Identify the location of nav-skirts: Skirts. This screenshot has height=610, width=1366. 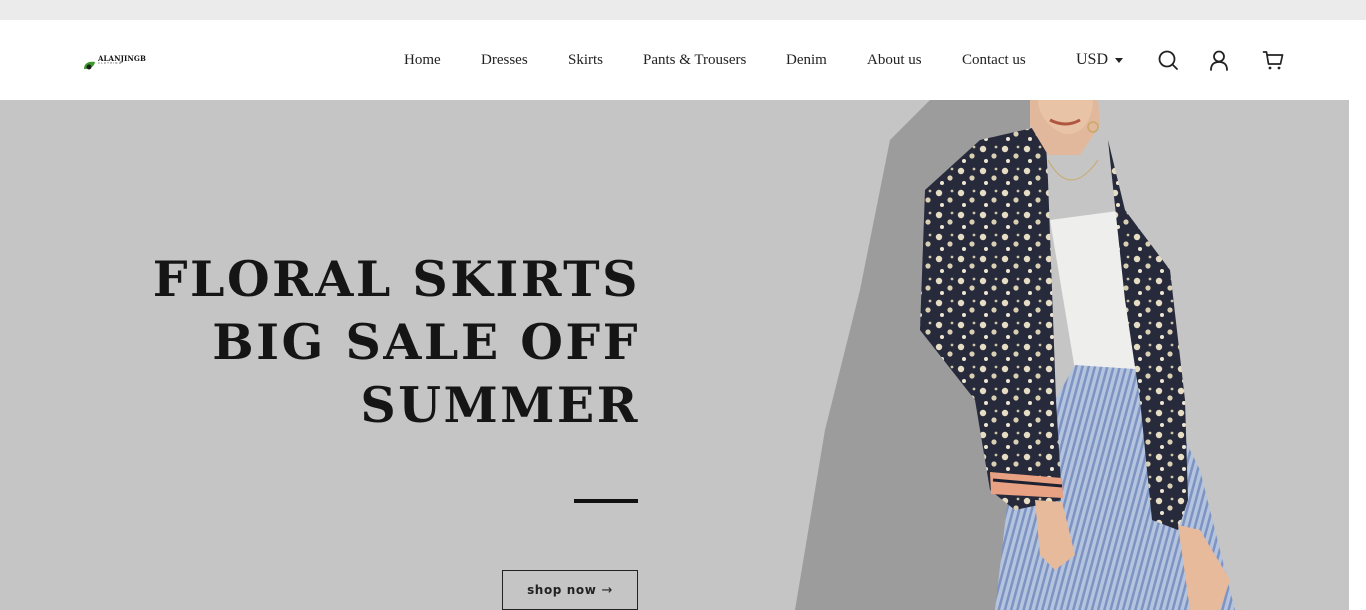
(585, 60).